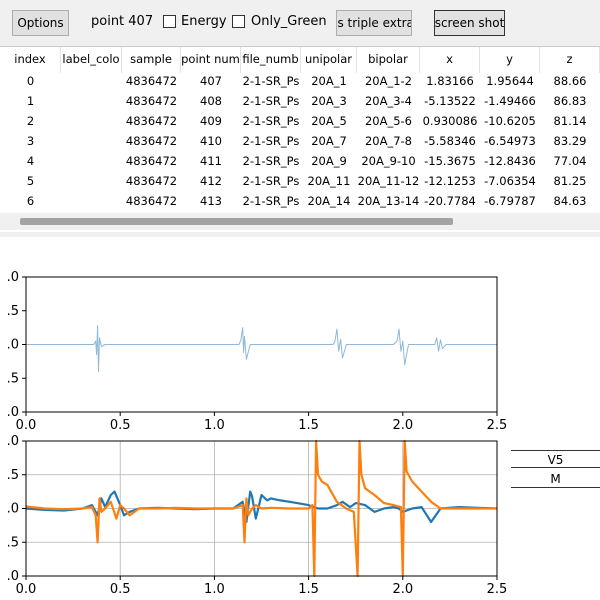  What do you see at coordinates (570, 141) in the screenshot?
I see `table-cell: 83.29` at bounding box center [570, 141].